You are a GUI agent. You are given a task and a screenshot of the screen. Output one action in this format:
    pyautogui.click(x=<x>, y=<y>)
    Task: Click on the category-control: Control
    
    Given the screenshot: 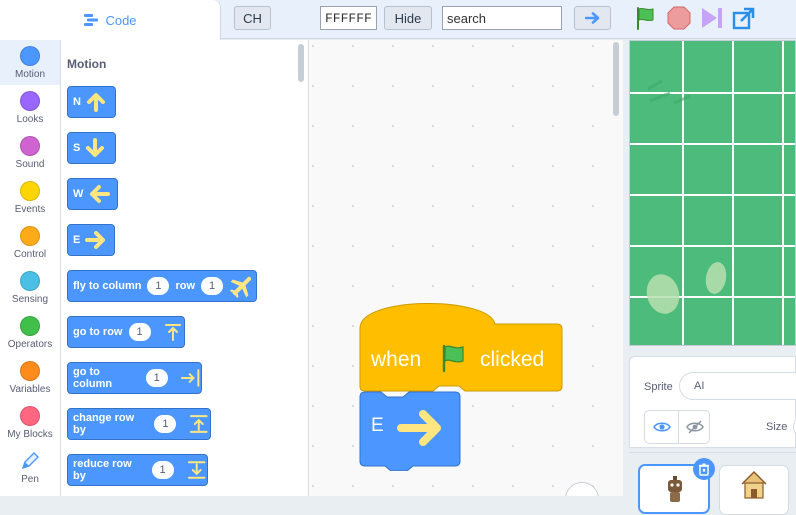 What is the action you would take?
    pyautogui.click(x=30, y=242)
    